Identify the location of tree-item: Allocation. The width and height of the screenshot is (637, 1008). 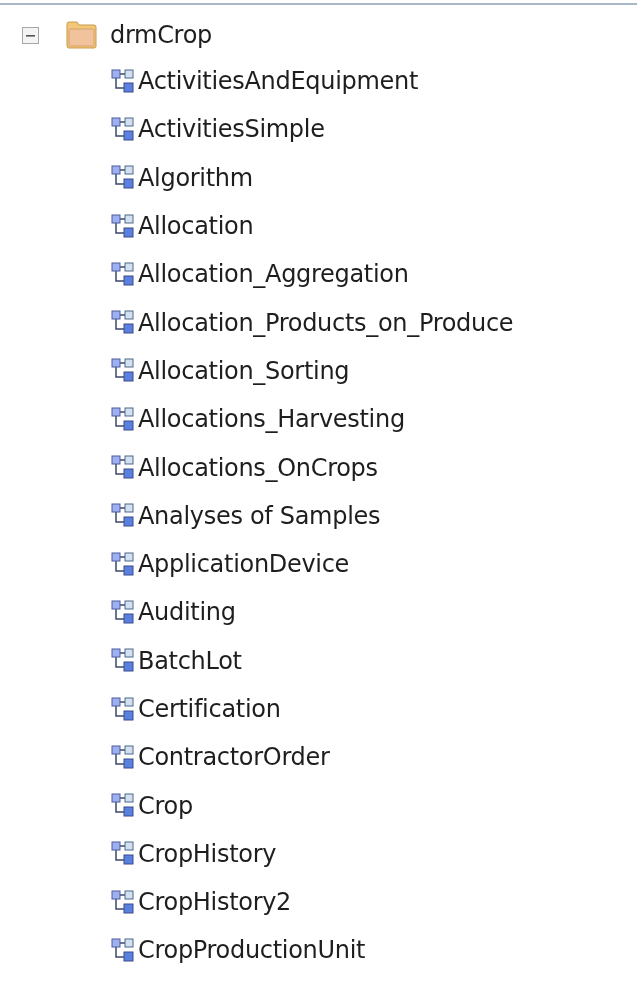
(196, 226).